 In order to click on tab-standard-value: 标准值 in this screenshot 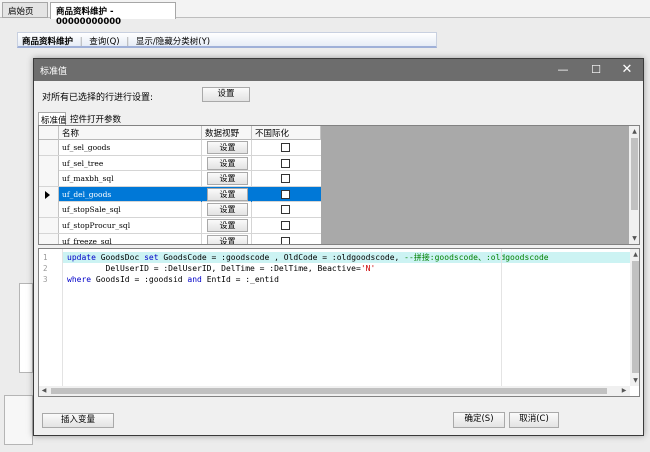, I will do `click(52, 119)`.